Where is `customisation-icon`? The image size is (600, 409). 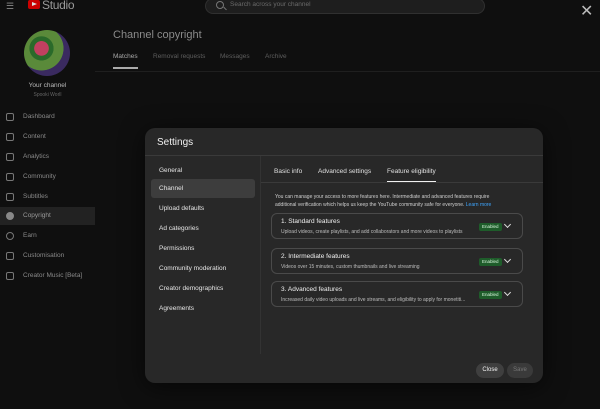
customisation-icon is located at coordinates (10, 256).